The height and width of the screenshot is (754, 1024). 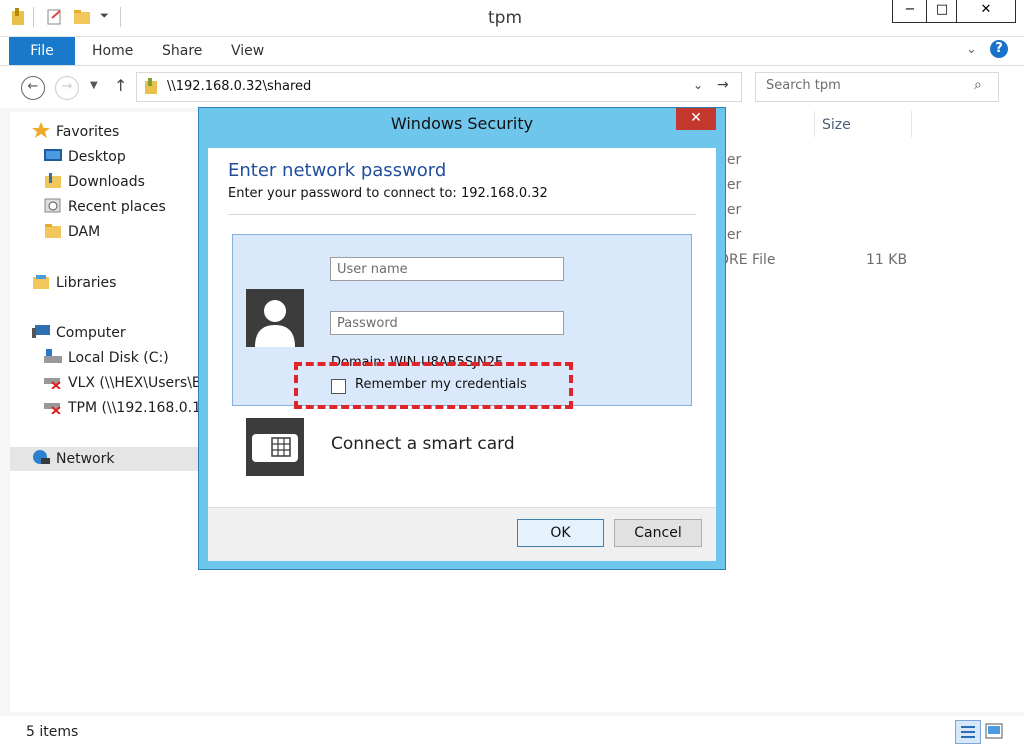 What do you see at coordinates (53, 180) in the screenshot?
I see `downloads-folder-icon` at bounding box center [53, 180].